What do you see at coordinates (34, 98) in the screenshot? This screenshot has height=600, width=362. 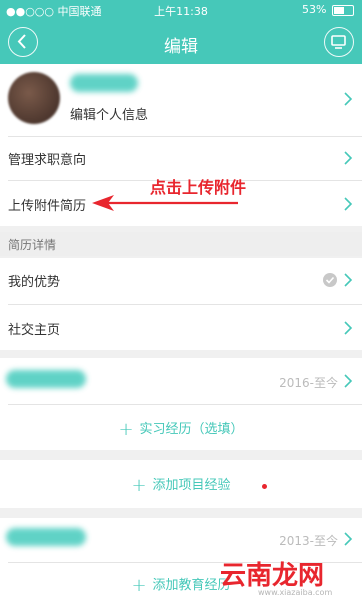 I see `avatar` at bounding box center [34, 98].